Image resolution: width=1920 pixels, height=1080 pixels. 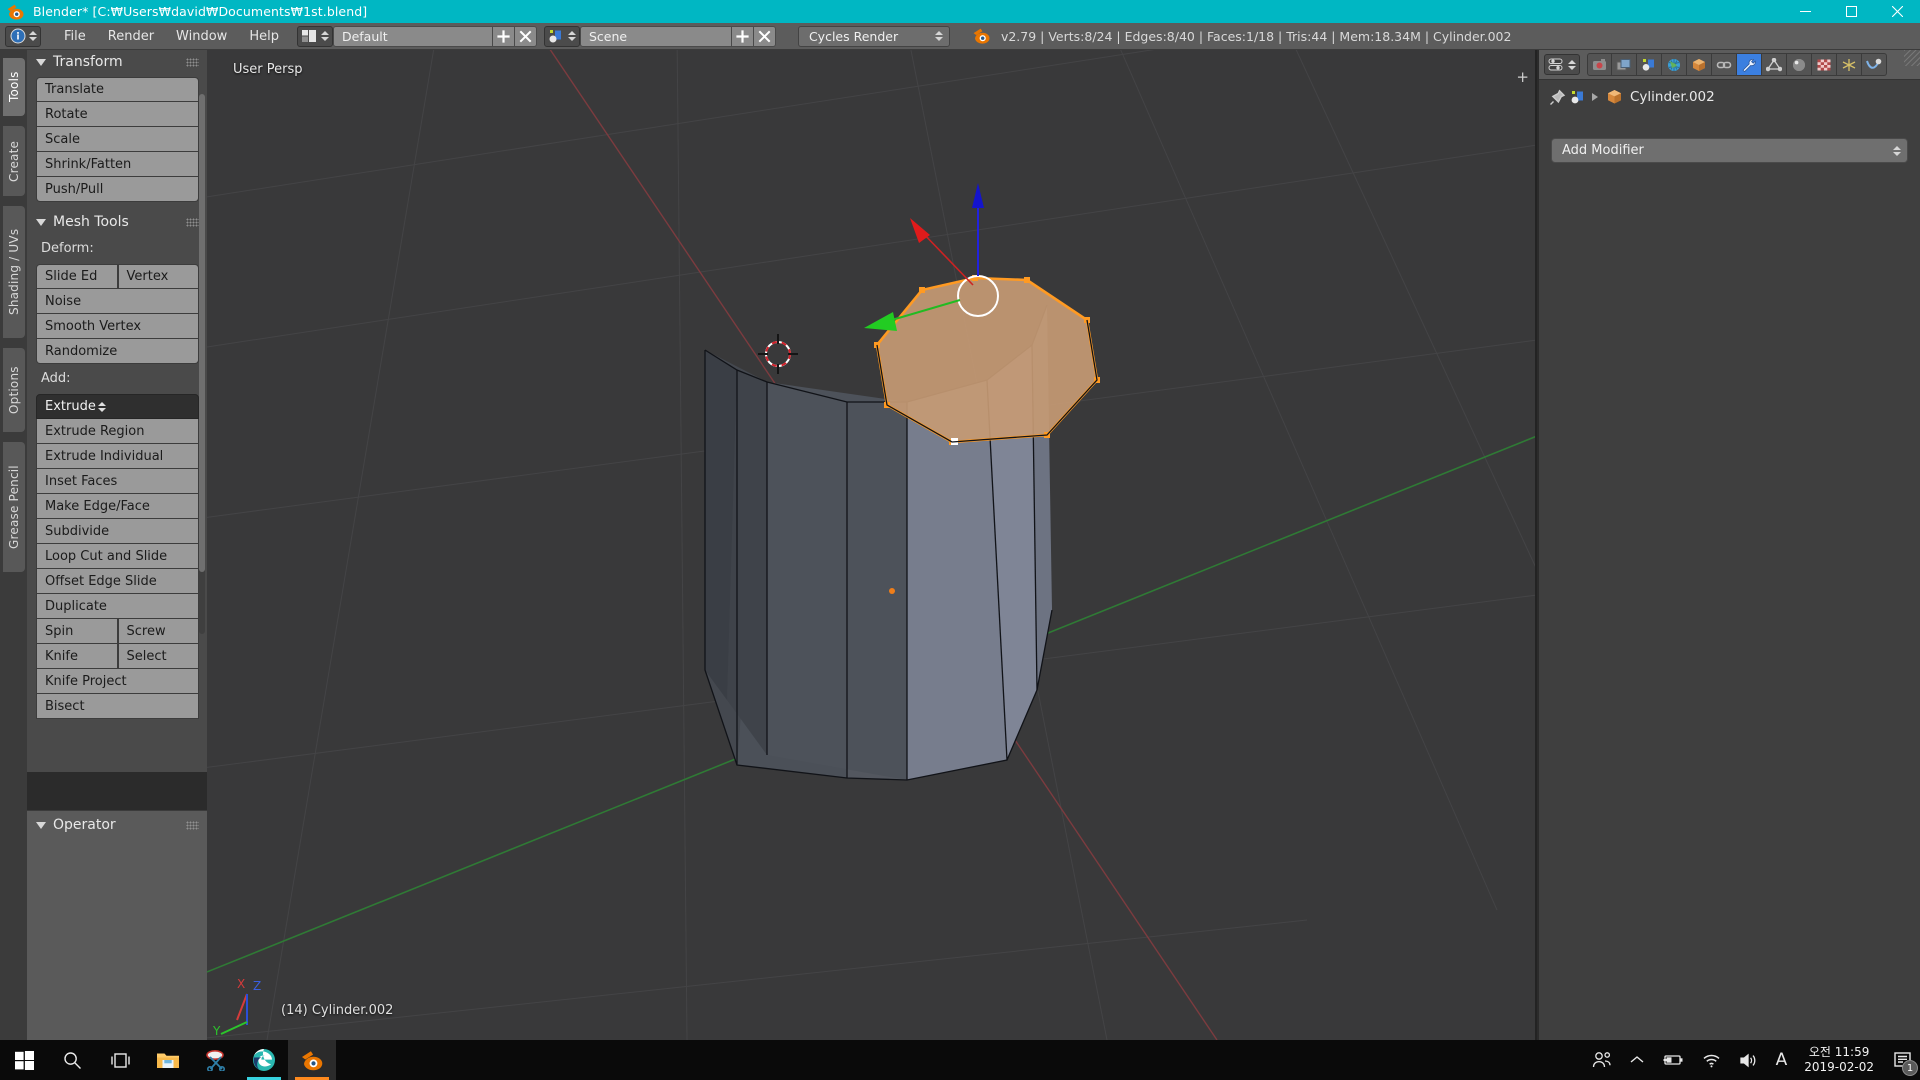 What do you see at coordinates (117, 62) in the screenshot?
I see `transform-panel-header: Transform` at bounding box center [117, 62].